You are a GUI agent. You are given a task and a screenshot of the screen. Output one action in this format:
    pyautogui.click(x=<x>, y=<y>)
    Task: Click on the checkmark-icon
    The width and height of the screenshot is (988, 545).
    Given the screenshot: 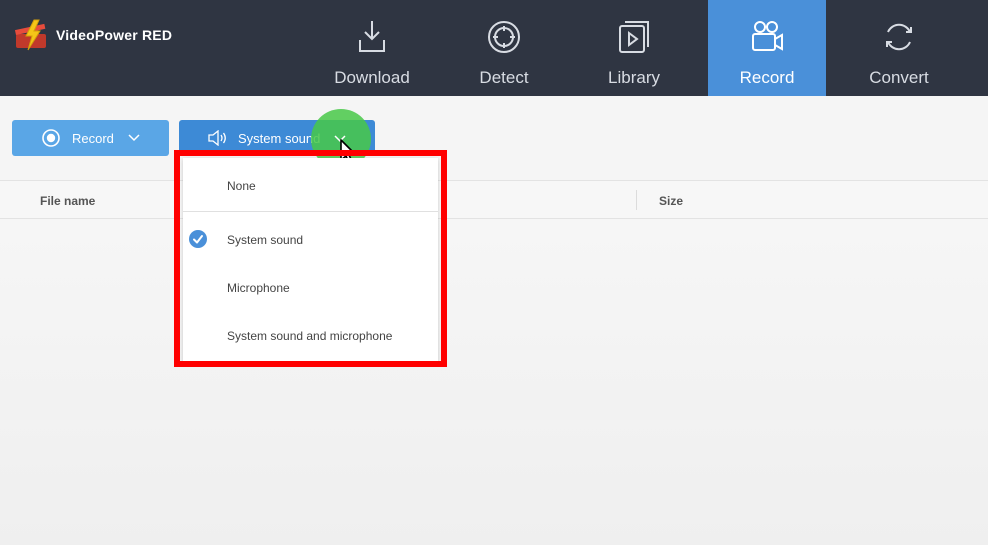 What is the action you would take?
    pyautogui.click(x=198, y=239)
    